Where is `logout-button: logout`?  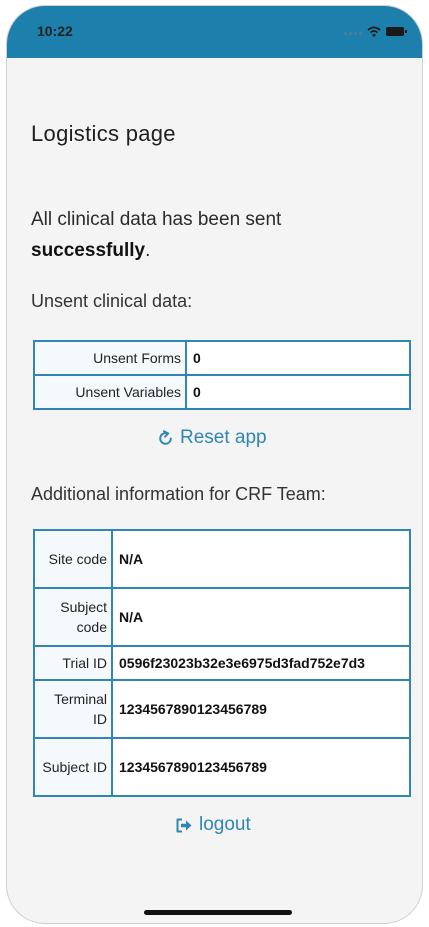 logout-button: logout is located at coordinates (213, 825).